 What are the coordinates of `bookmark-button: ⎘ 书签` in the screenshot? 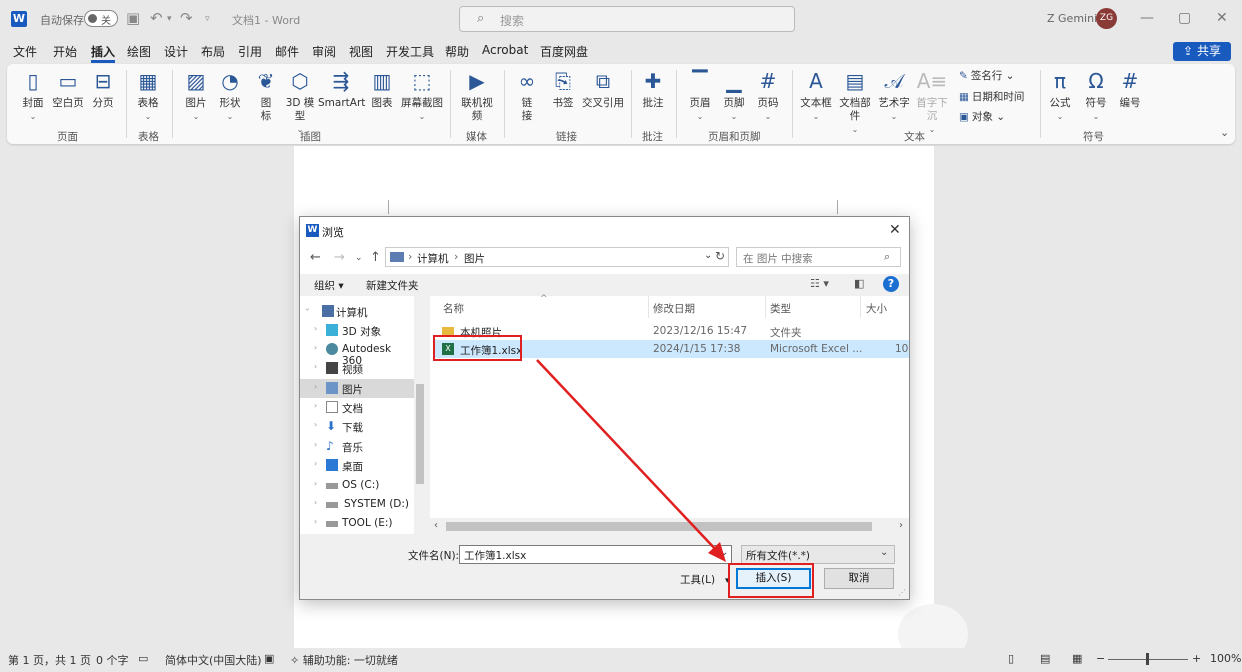 It's located at (563, 89).